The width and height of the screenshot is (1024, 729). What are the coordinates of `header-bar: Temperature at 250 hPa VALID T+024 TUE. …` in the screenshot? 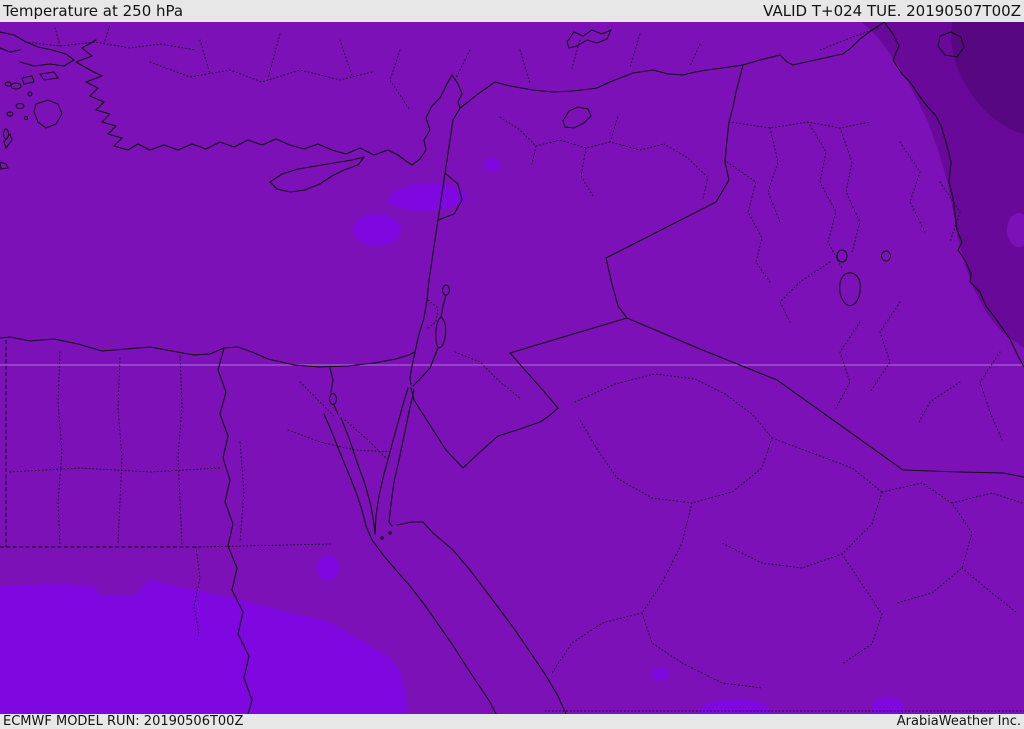 It's located at (512, 11).